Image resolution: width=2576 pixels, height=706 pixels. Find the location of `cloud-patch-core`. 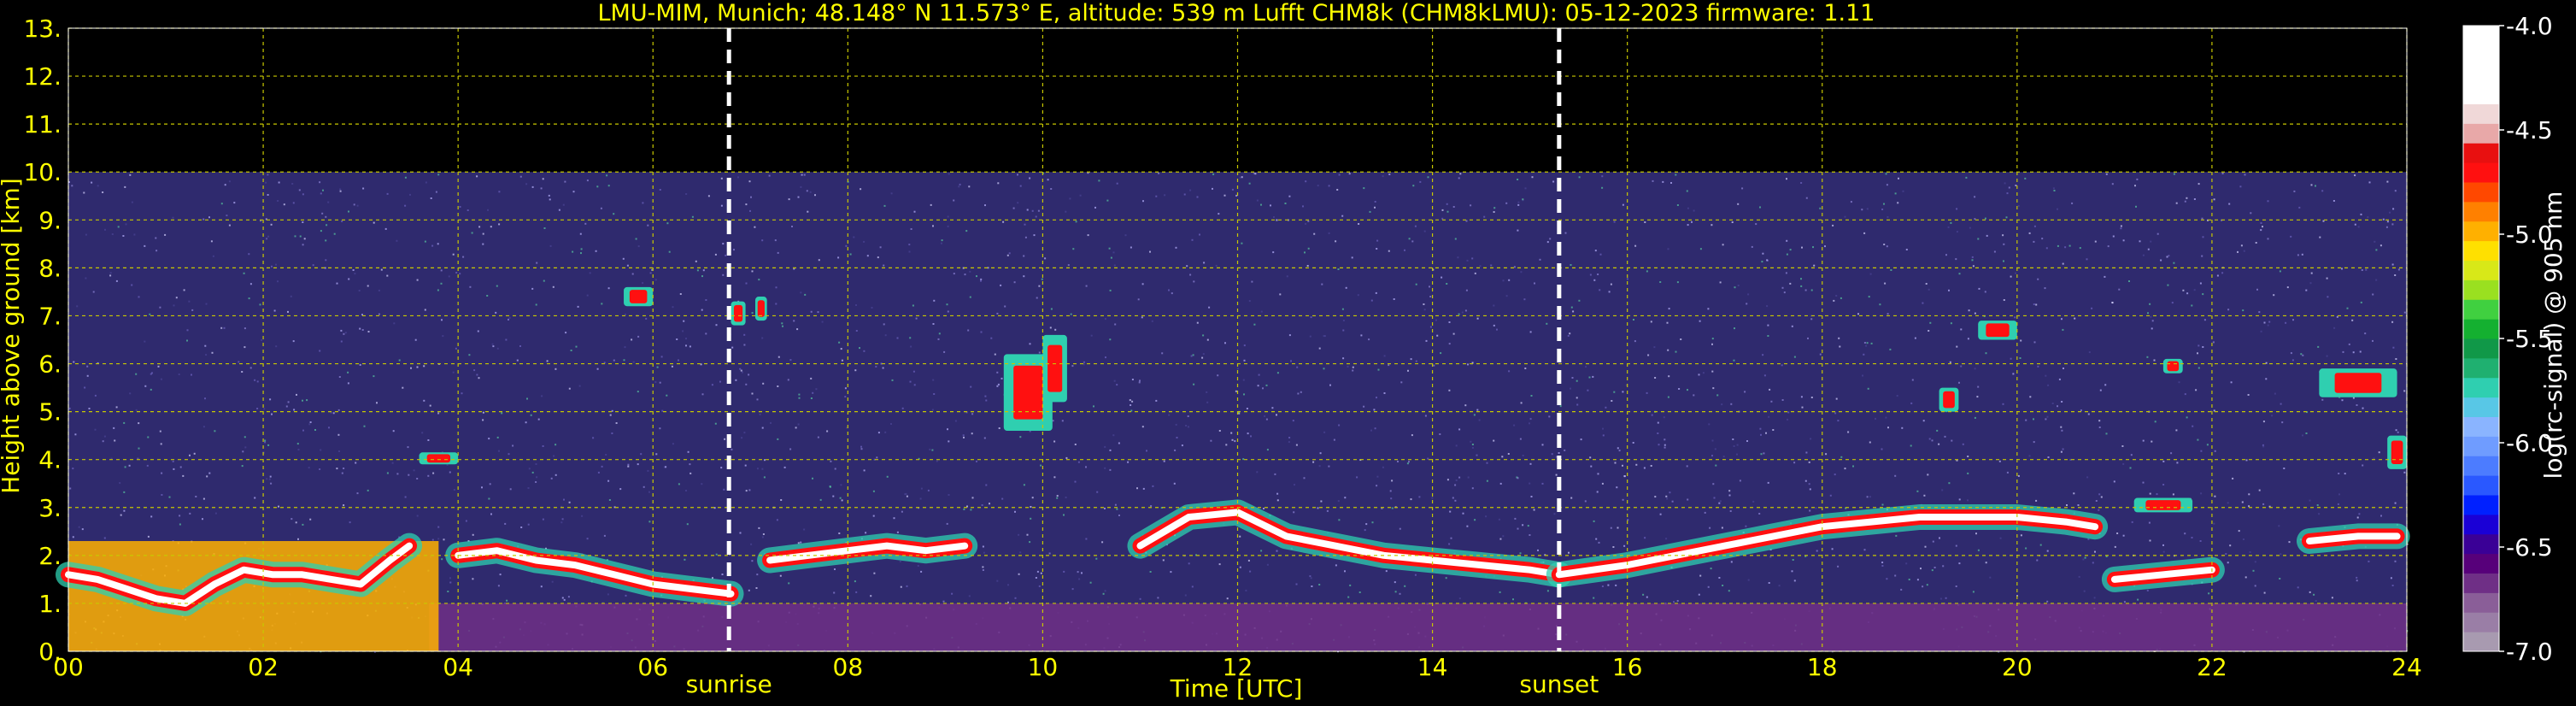

cloud-patch-core is located at coordinates (1998, 330).